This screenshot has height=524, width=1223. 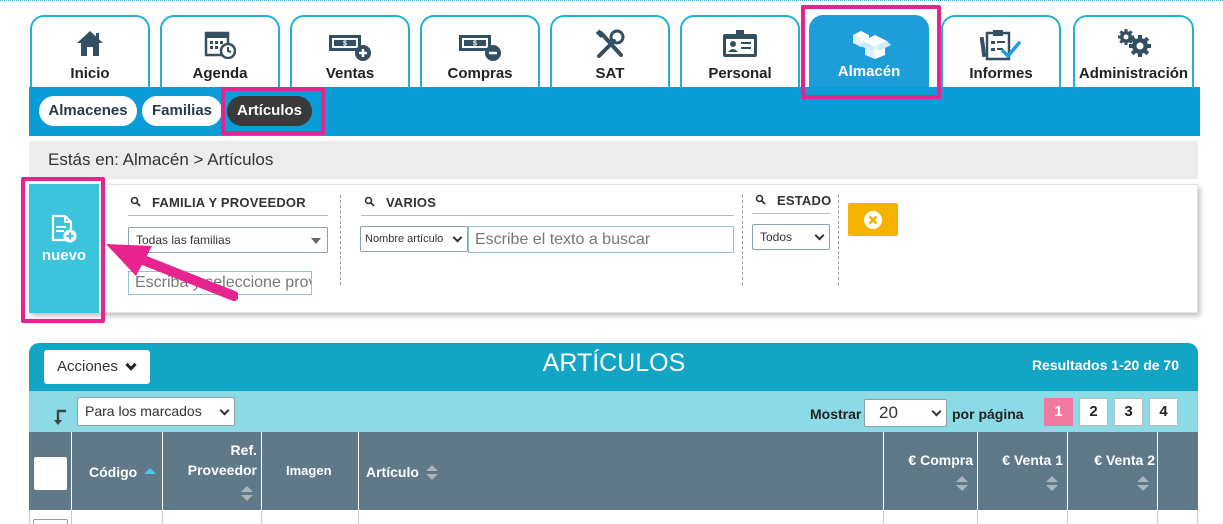 I want to click on subnav-familias: Familias, so click(x=182, y=111).